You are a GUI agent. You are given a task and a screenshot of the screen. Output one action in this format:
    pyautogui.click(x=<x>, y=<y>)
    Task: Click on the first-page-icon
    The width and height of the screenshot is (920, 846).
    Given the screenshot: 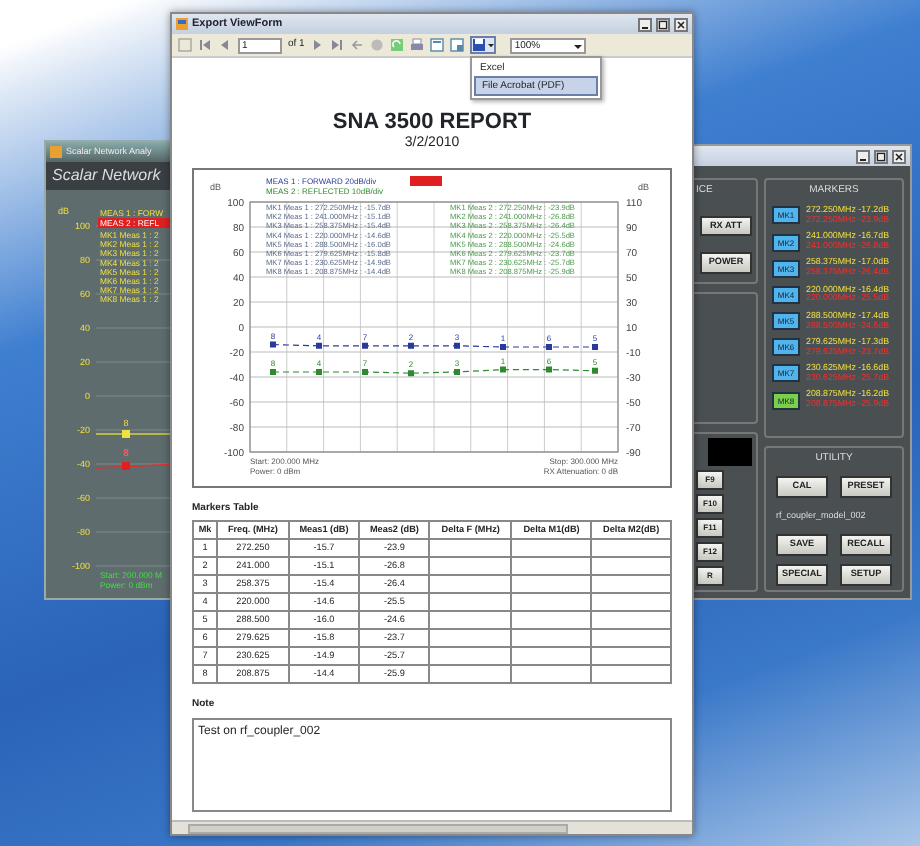 What is the action you would take?
    pyautogui.click(x=205, y=45)
    